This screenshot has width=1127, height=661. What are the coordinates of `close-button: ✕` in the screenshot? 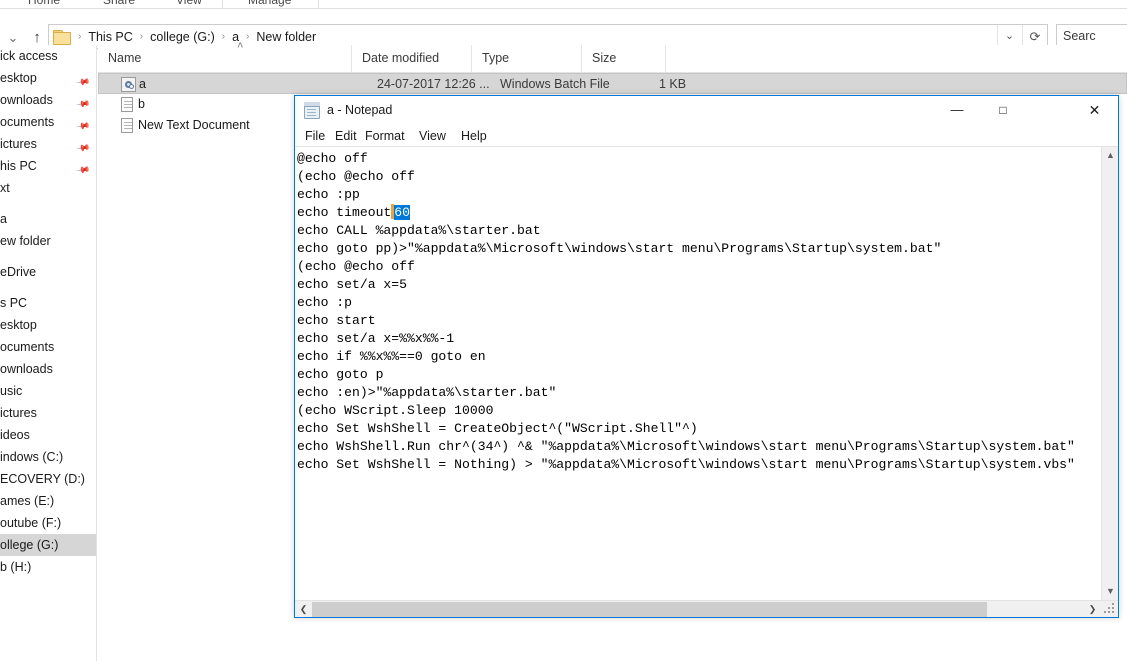 It's located at (1094, 110).